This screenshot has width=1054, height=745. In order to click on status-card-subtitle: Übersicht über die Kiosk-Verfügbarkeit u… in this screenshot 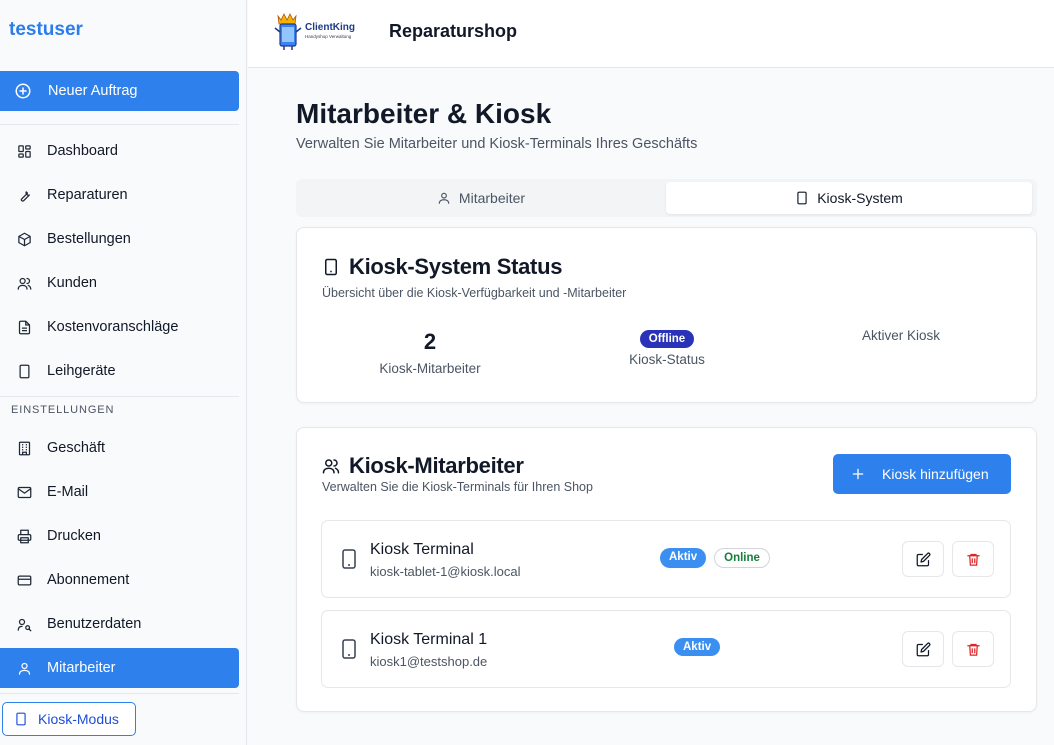, I will do `click(474, 293)`.